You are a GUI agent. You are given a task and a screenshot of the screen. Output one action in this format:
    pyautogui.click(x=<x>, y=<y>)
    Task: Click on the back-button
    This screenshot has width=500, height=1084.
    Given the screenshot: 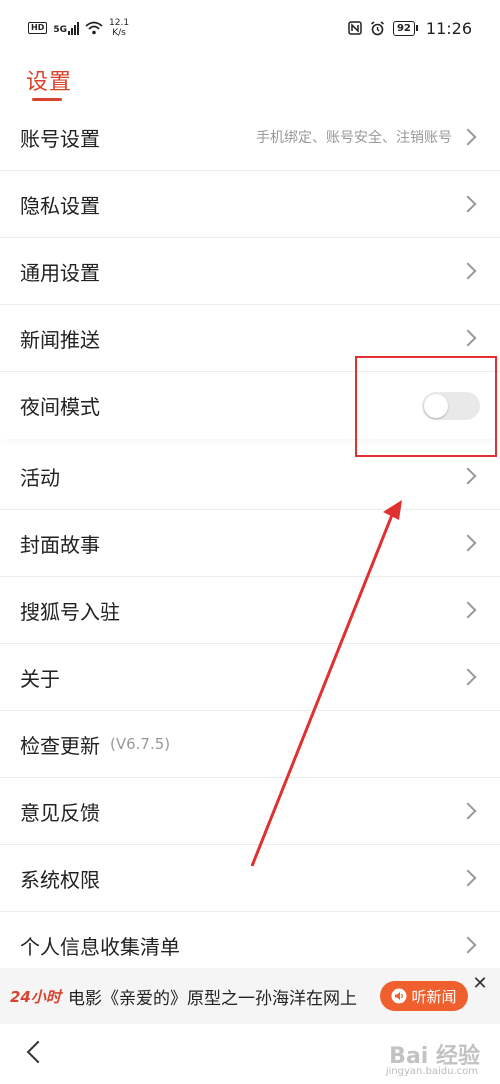 What is the action you would take?
    pyautogui.click(x=36, y=1053)
    